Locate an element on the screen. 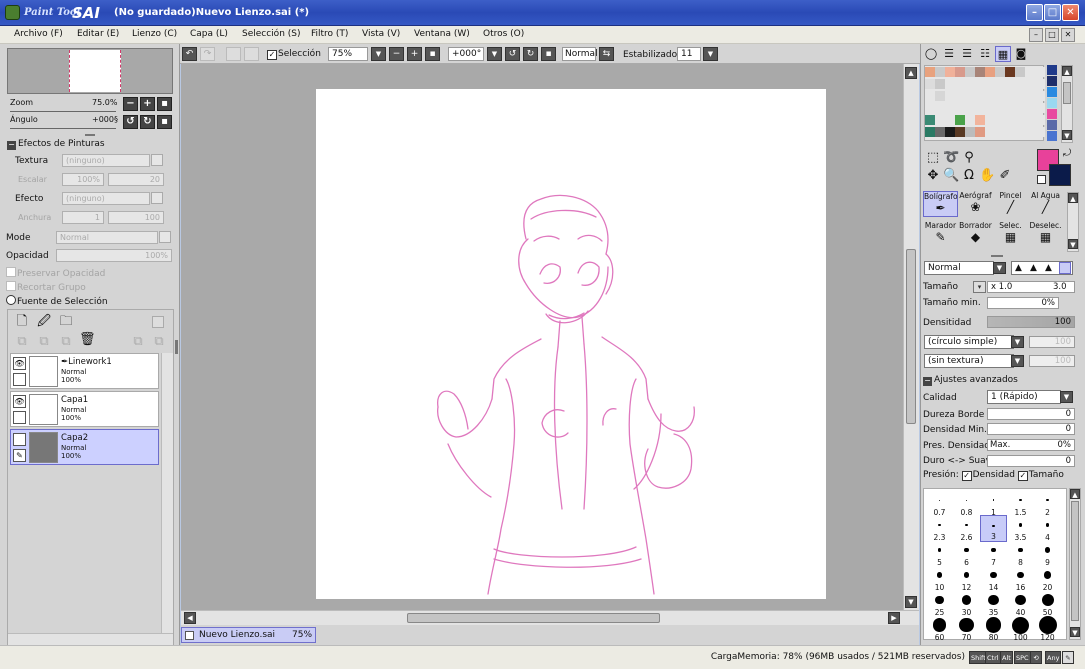 Image resolution: width=1085 pixels, height=669 pixels. size-scroll-thumb is located at coordinates (1075, 561).